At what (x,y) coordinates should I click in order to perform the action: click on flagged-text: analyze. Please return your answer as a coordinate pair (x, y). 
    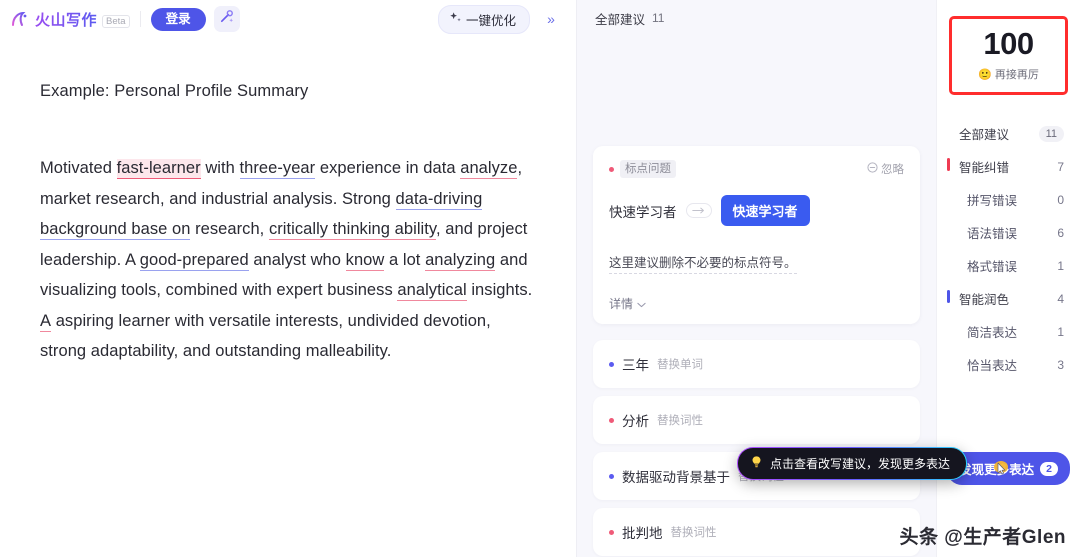
    Looking at the image, I should click on (489, 169).